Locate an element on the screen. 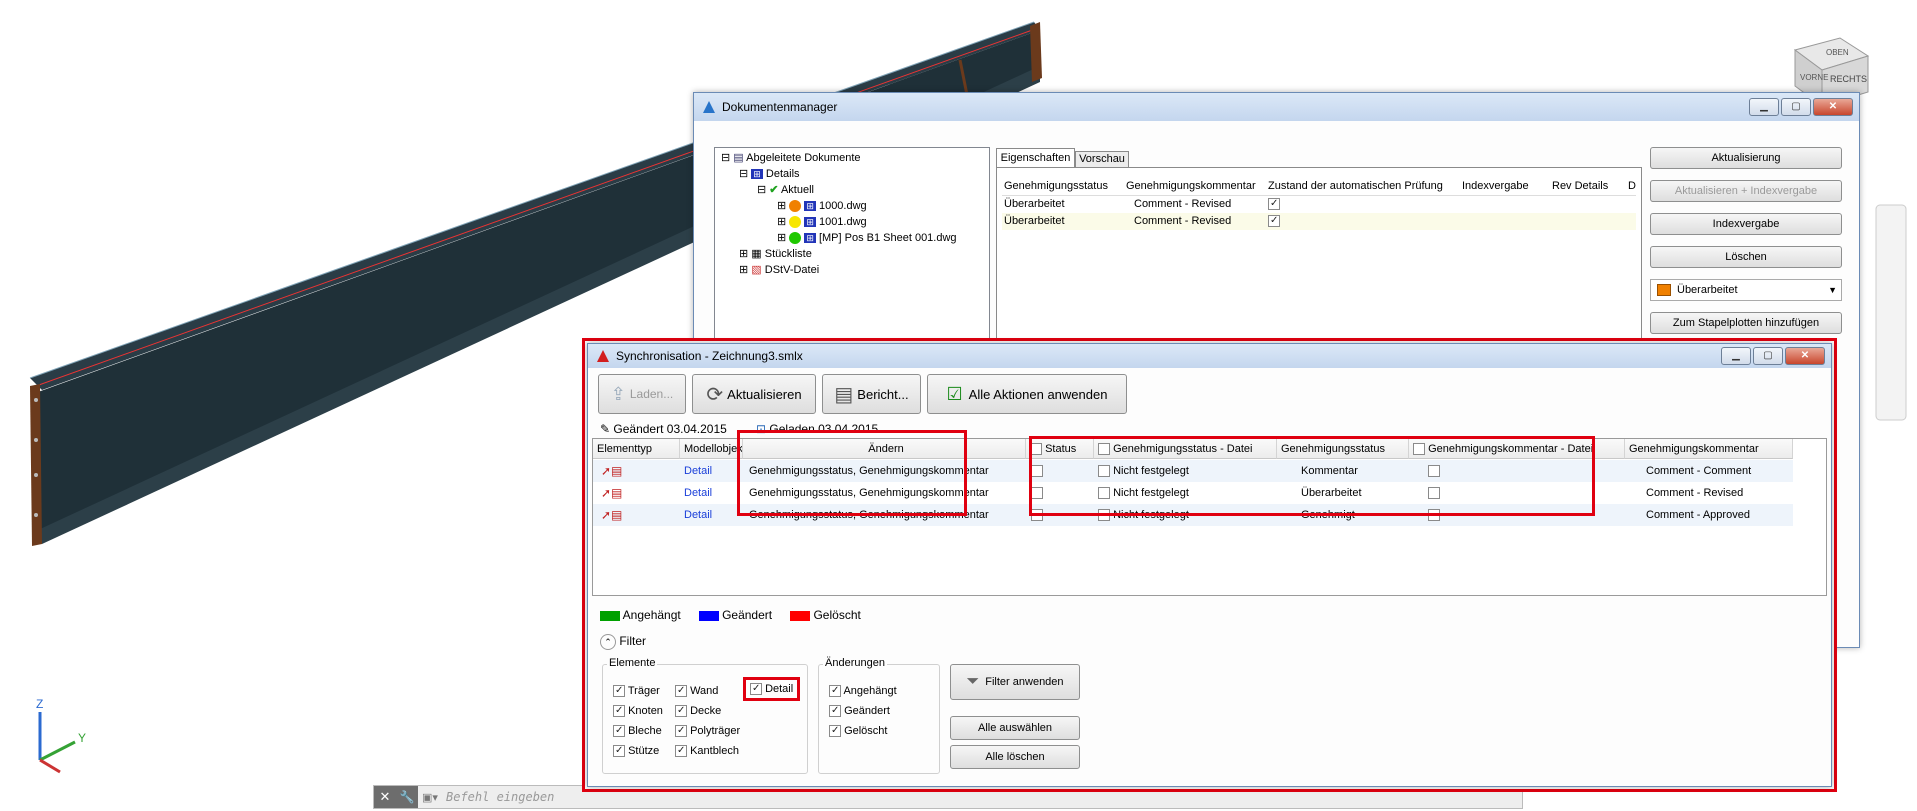 The image size is (1917, 811). status-color-swatch is located at coordinates (1664, 290).